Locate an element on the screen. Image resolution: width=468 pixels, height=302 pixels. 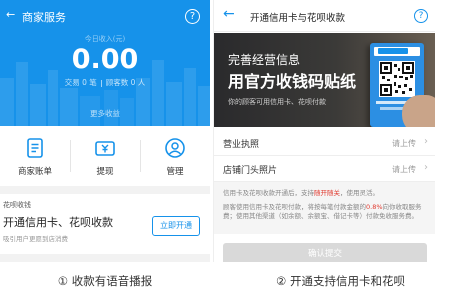
function-grid: 商家账单 提现 管理 is located at coordinates (105, 156).